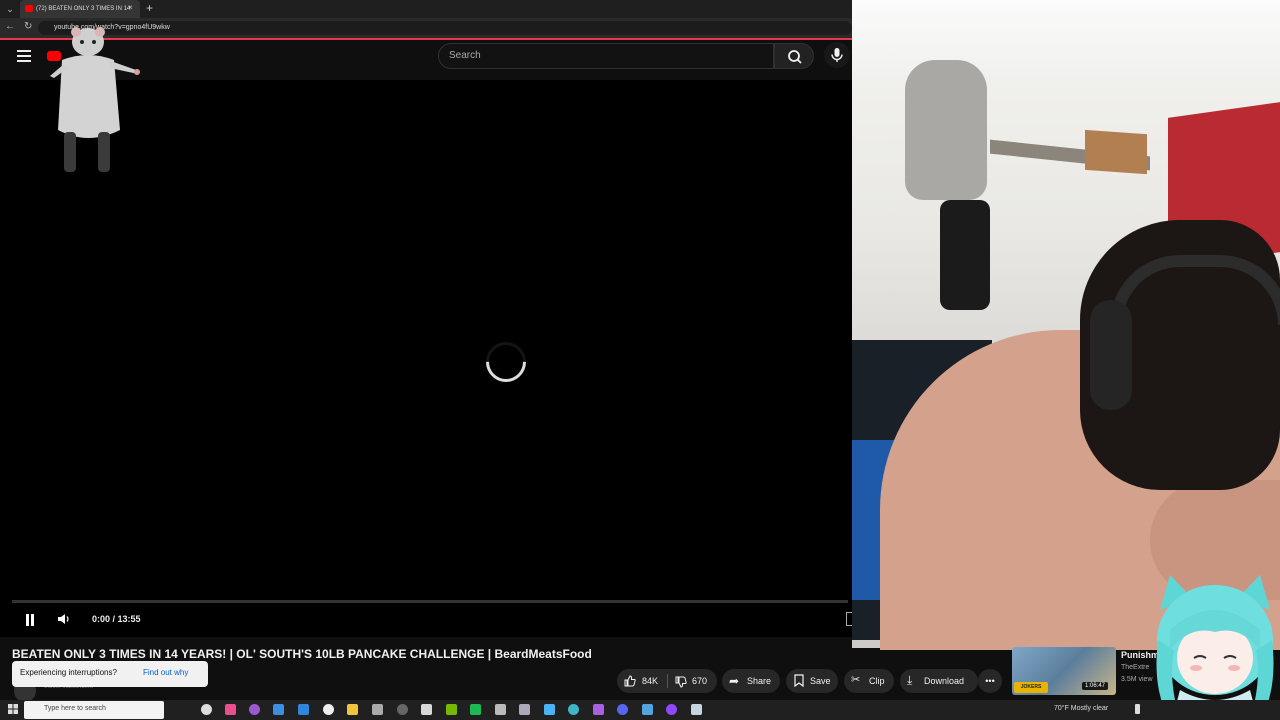  What do you see at coordinates (10, 26) in the screenshot?
I see `back-arrow-icon: ←` at bounding box center [10, 26].